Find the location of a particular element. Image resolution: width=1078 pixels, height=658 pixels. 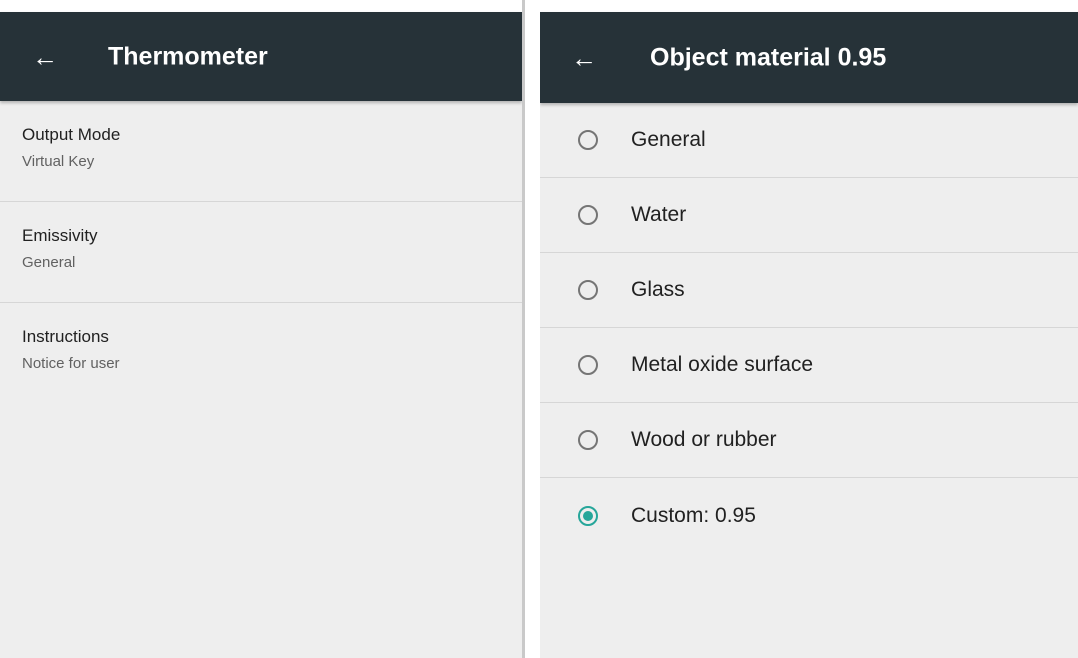

radio-button-checked-icon is located at coordinates (588, 515).